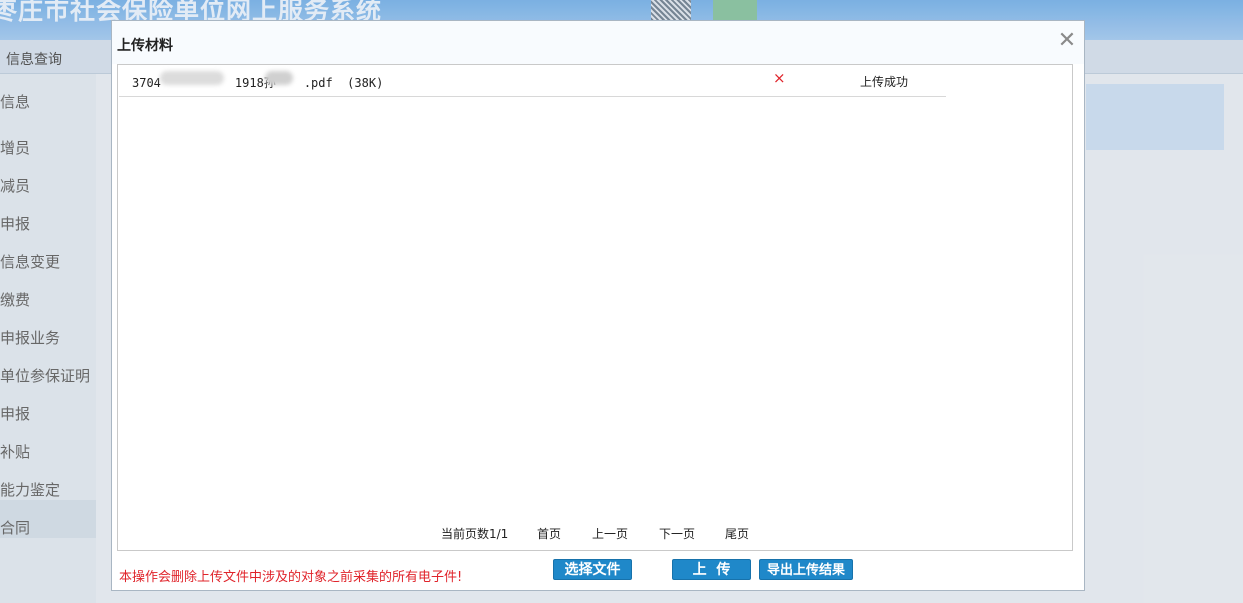 Image resolution: width=1243 pixels, height=603 pixels. Describe the element at coordinates (592, 569) in the screenshot. I see `select-file-button: 选择文件` at that location.